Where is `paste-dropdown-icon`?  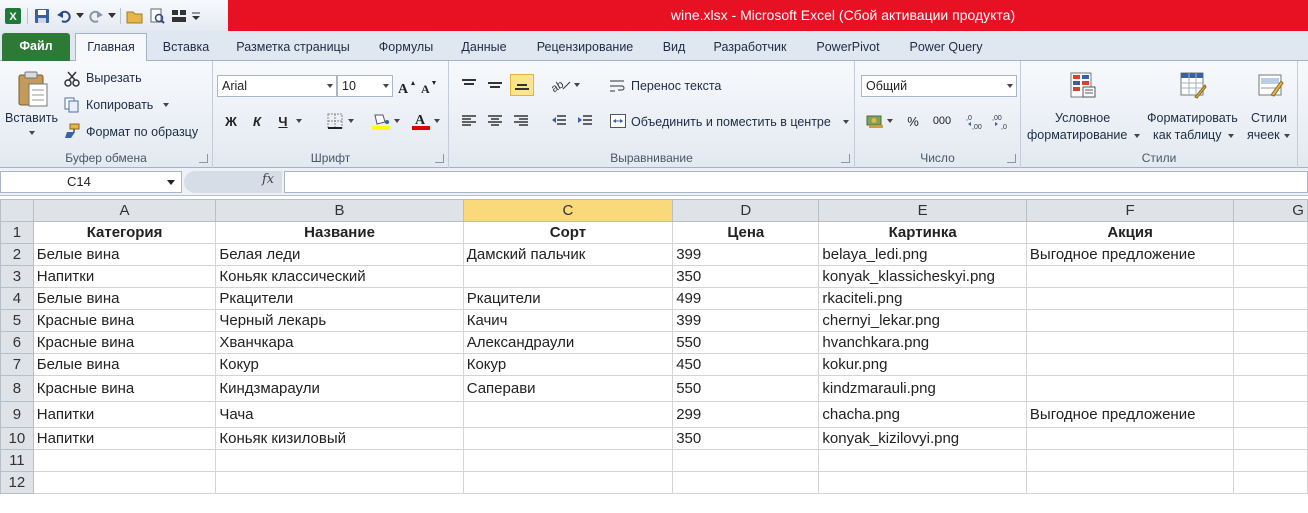
paste-dropdown-icon is located at coordinates (32, 133).